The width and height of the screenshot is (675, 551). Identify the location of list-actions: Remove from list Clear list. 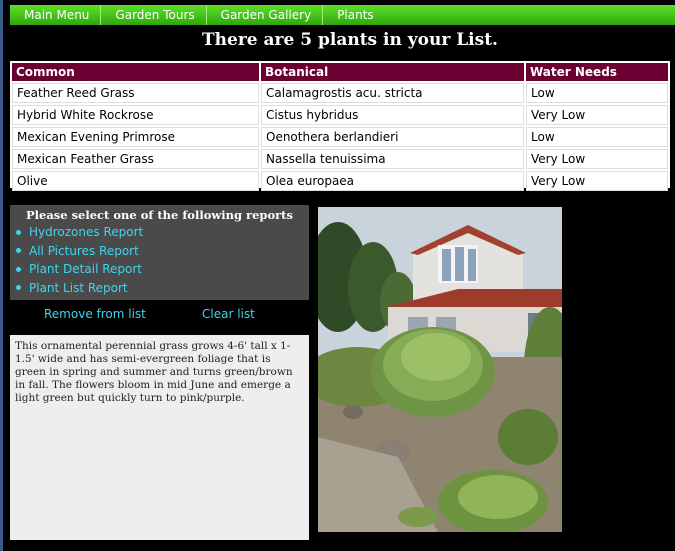
(159, 316).